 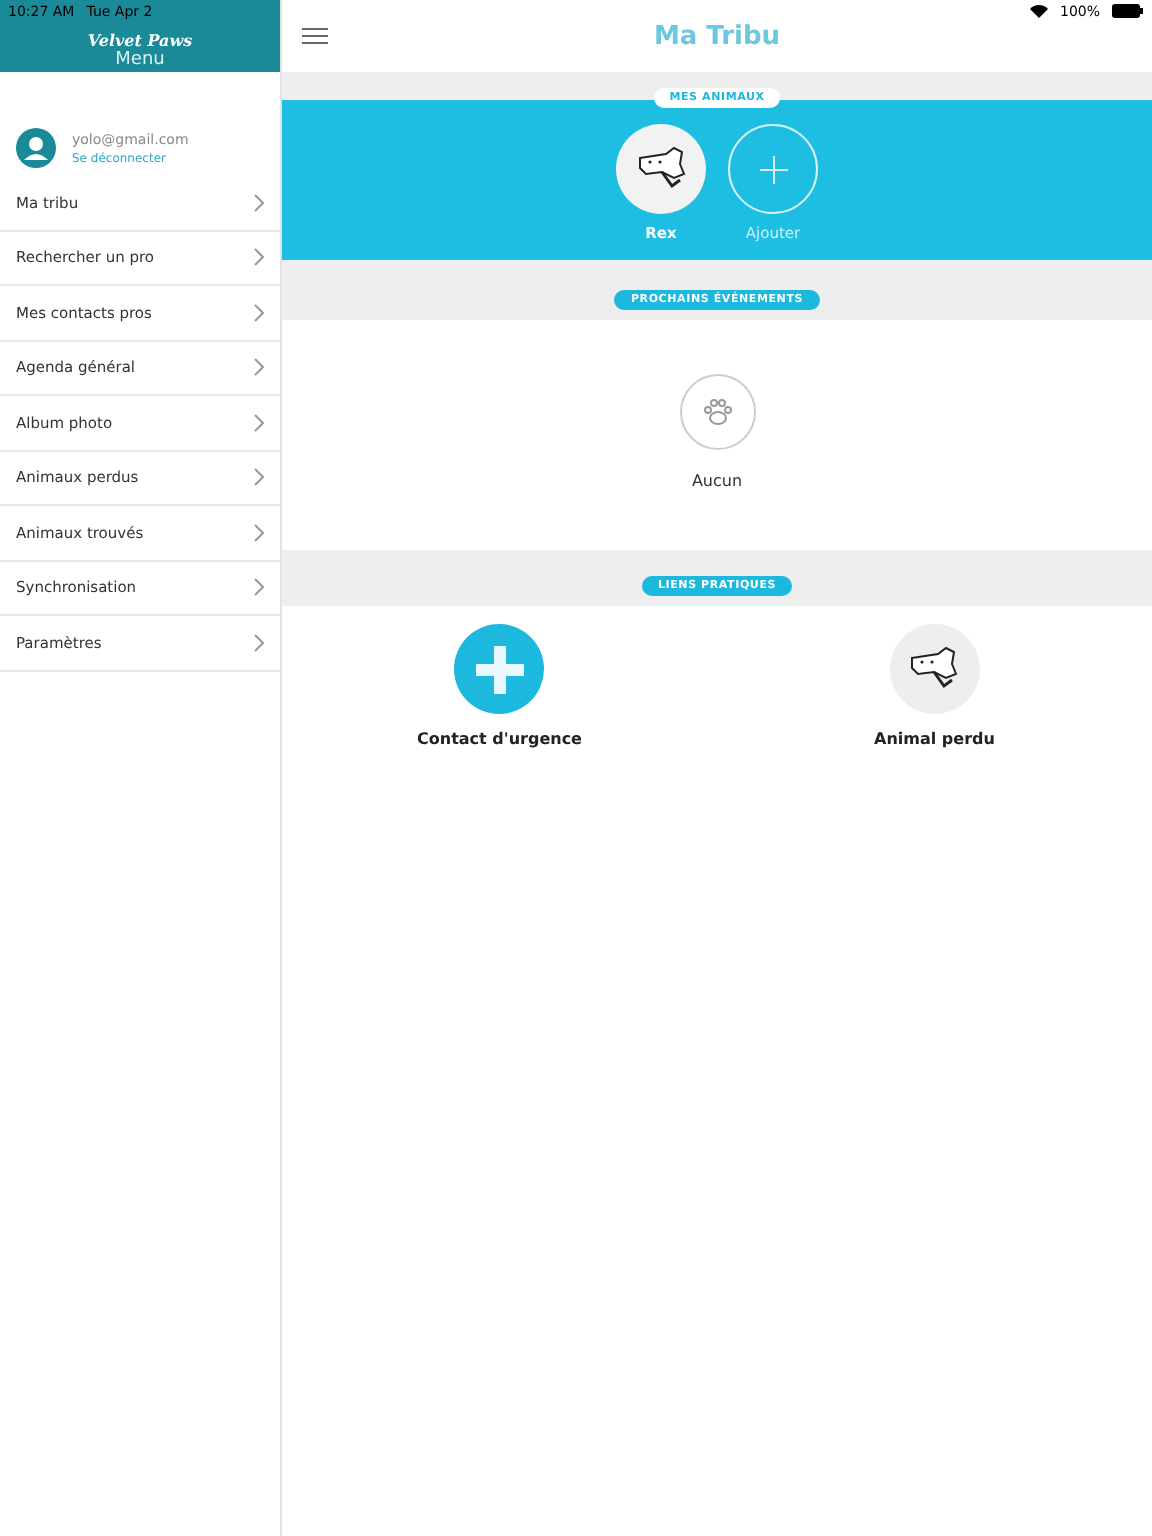 What do you see at coordinates (717, 412) in the screenshot?
I see `paw-icon` at bounding box center [717, 412].